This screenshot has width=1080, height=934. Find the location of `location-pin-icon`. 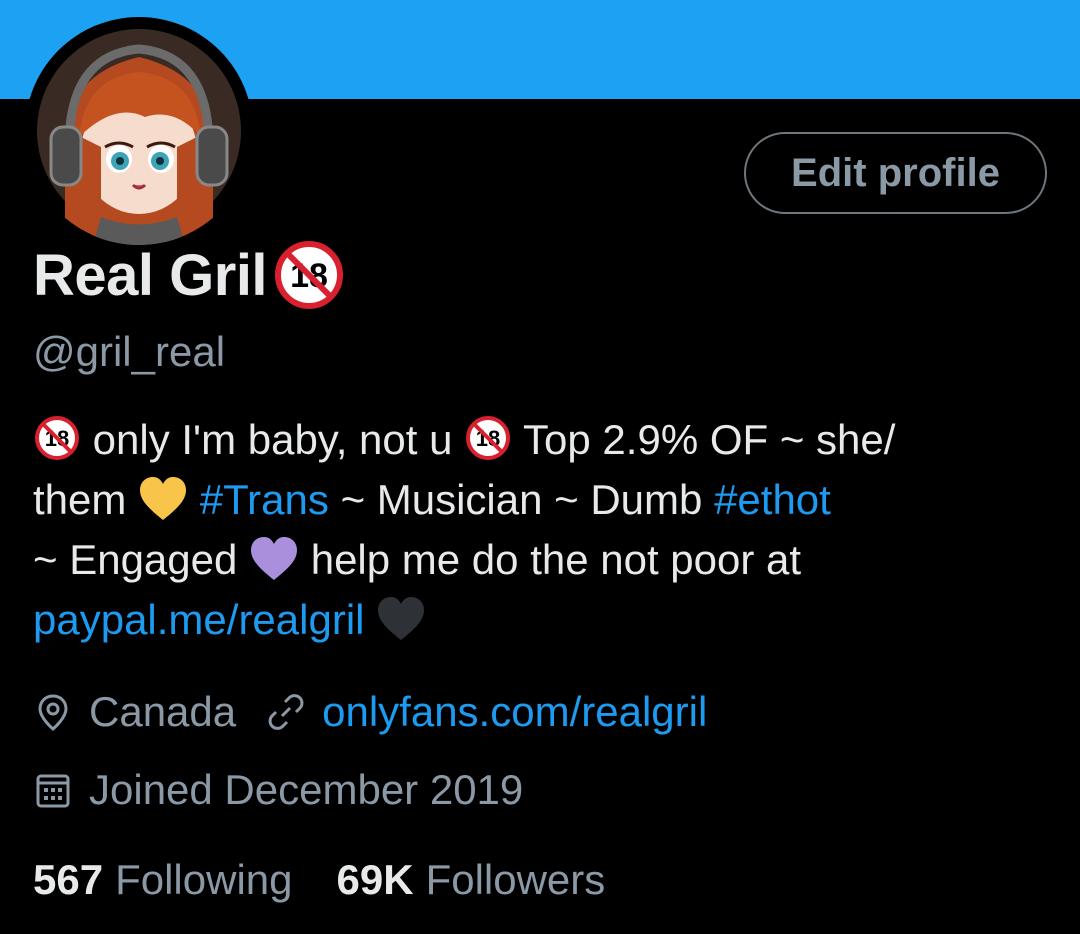

location-pin-icon is located at coordinates (53, 712).